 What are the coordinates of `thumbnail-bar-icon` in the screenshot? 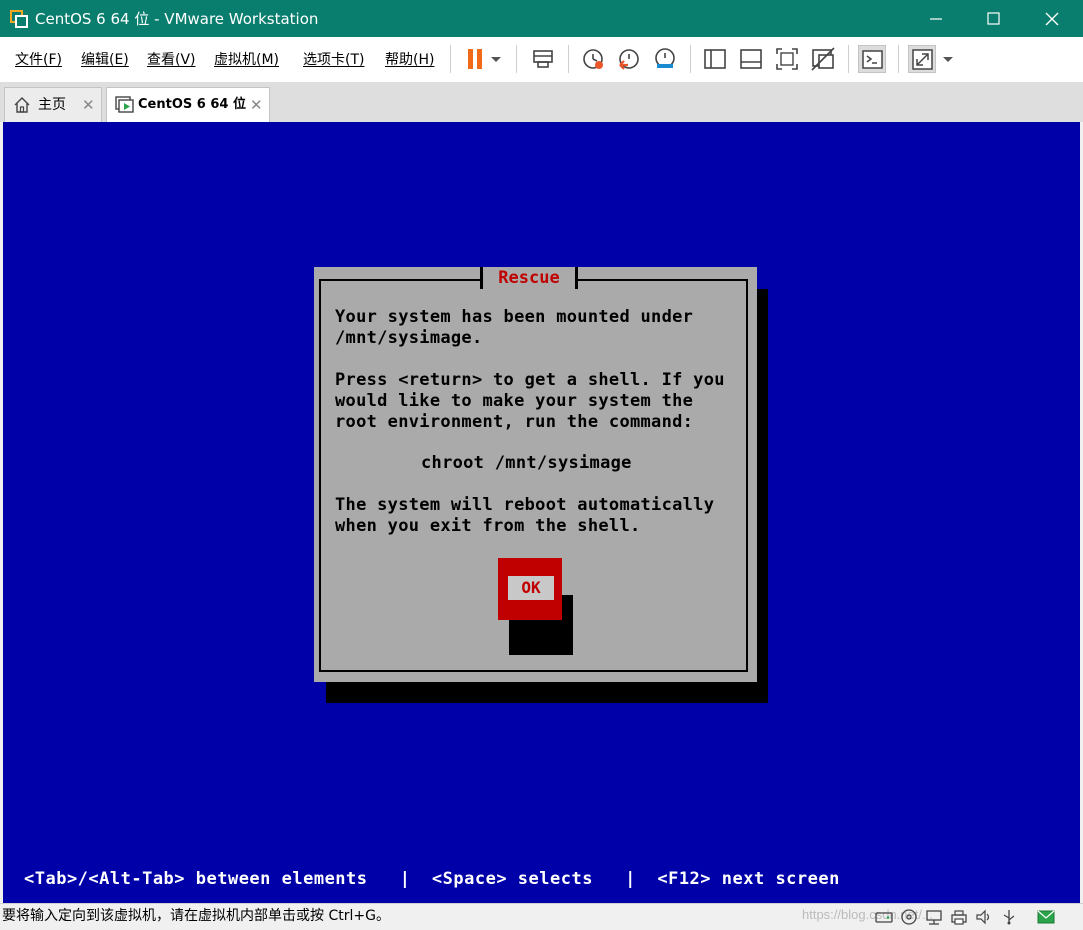 It's located at (751, 59).